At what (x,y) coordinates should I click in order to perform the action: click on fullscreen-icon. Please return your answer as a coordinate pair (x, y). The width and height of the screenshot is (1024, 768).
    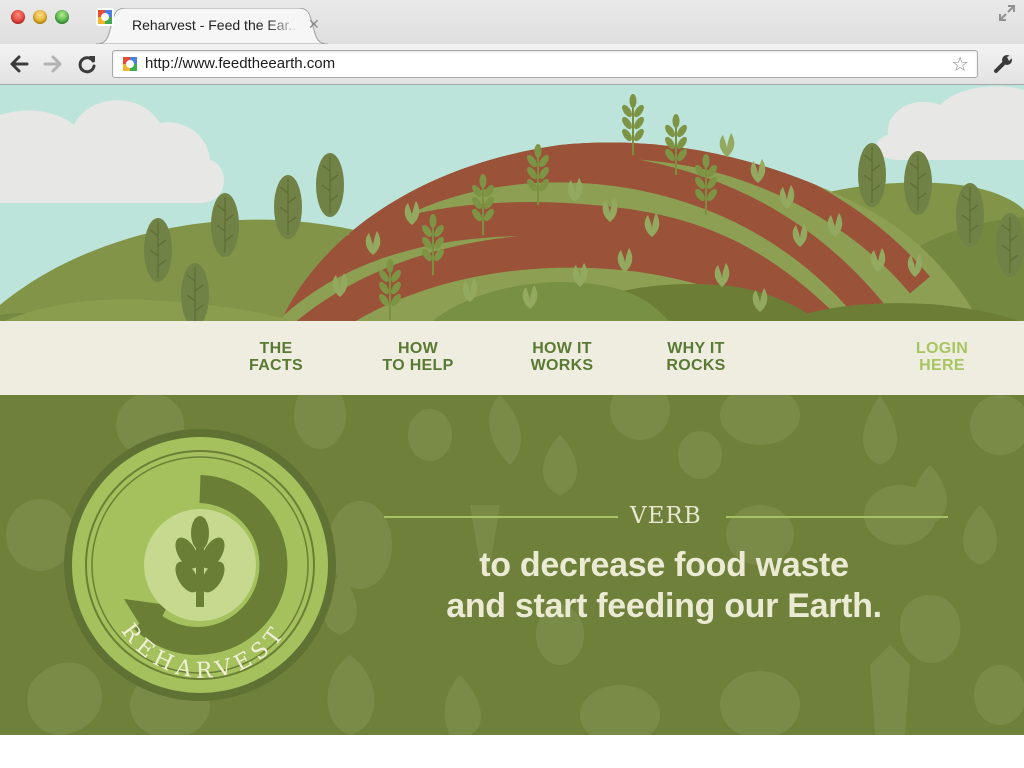
    Looking at the image, I should click on (1007, 13).